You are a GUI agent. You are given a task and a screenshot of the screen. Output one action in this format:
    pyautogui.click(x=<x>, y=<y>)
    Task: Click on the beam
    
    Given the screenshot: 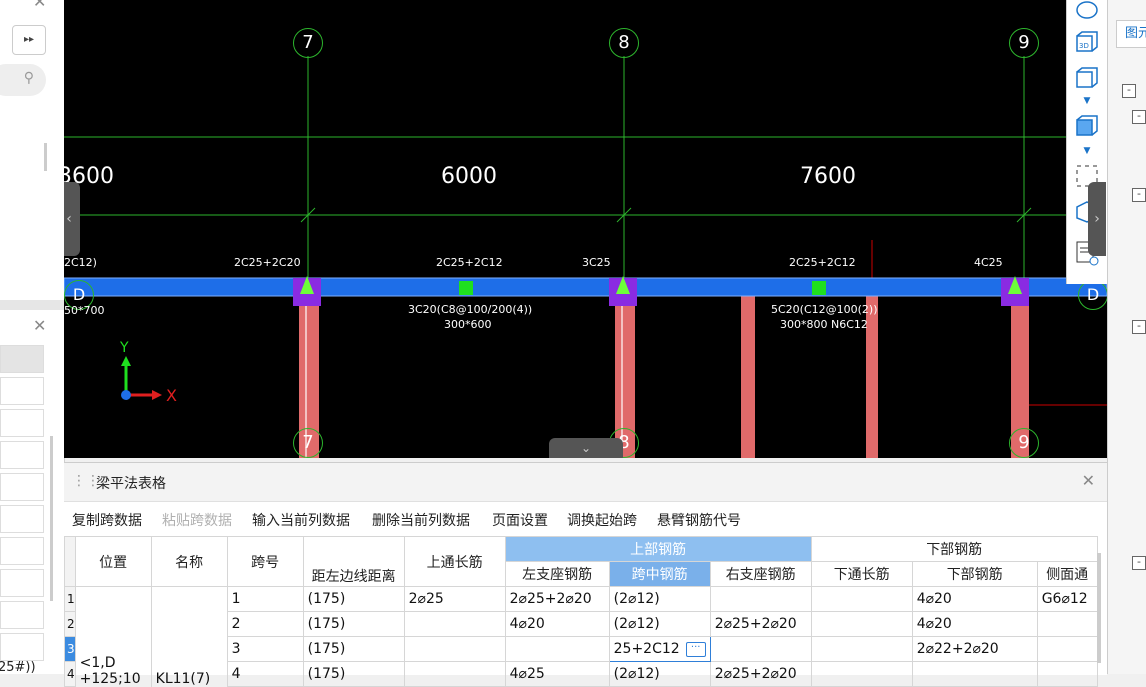 What is the action you would take?
    pyautogui.click(x=585, y=287)
    